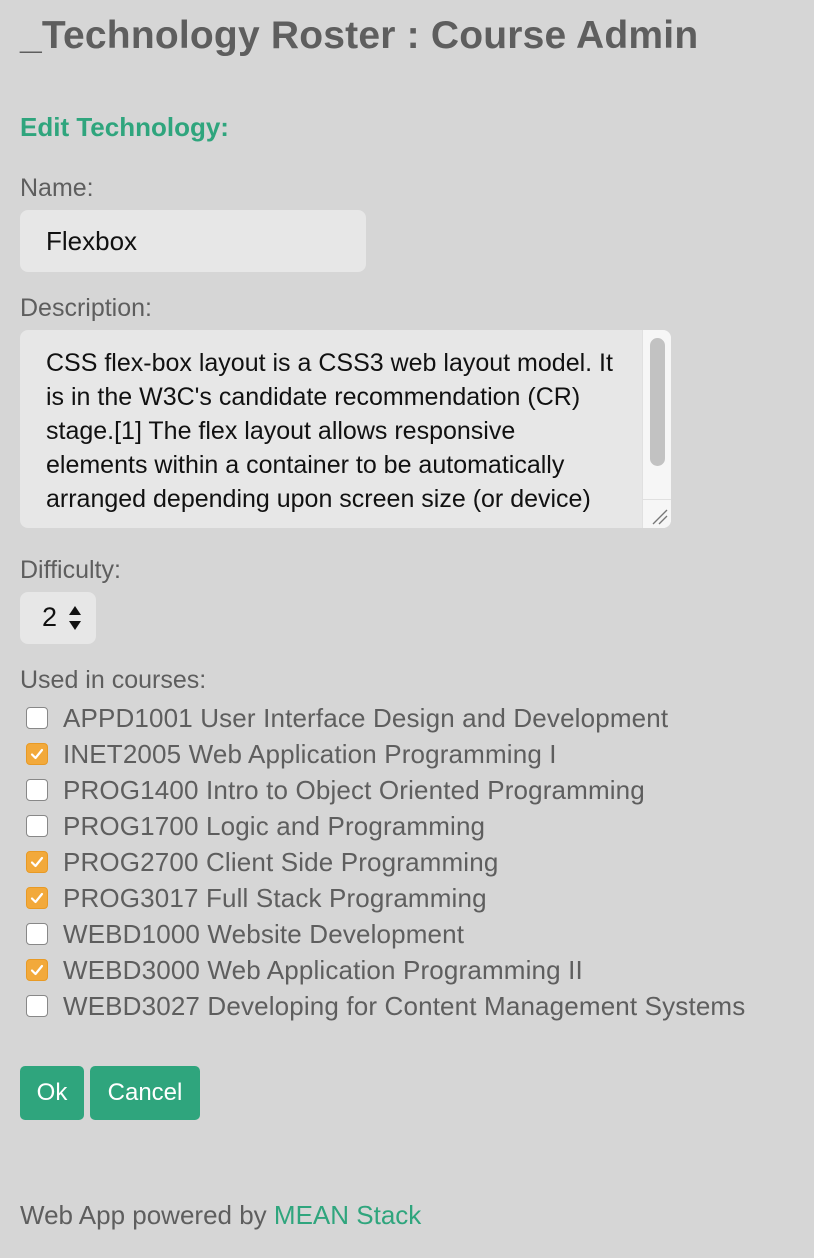 The height and width of the screenshot is (1258, 814). What do you see at coordinates (58, 618) in the screenshot?
I see `difficulty-stepper: 2` at bounding box center [58, 618].